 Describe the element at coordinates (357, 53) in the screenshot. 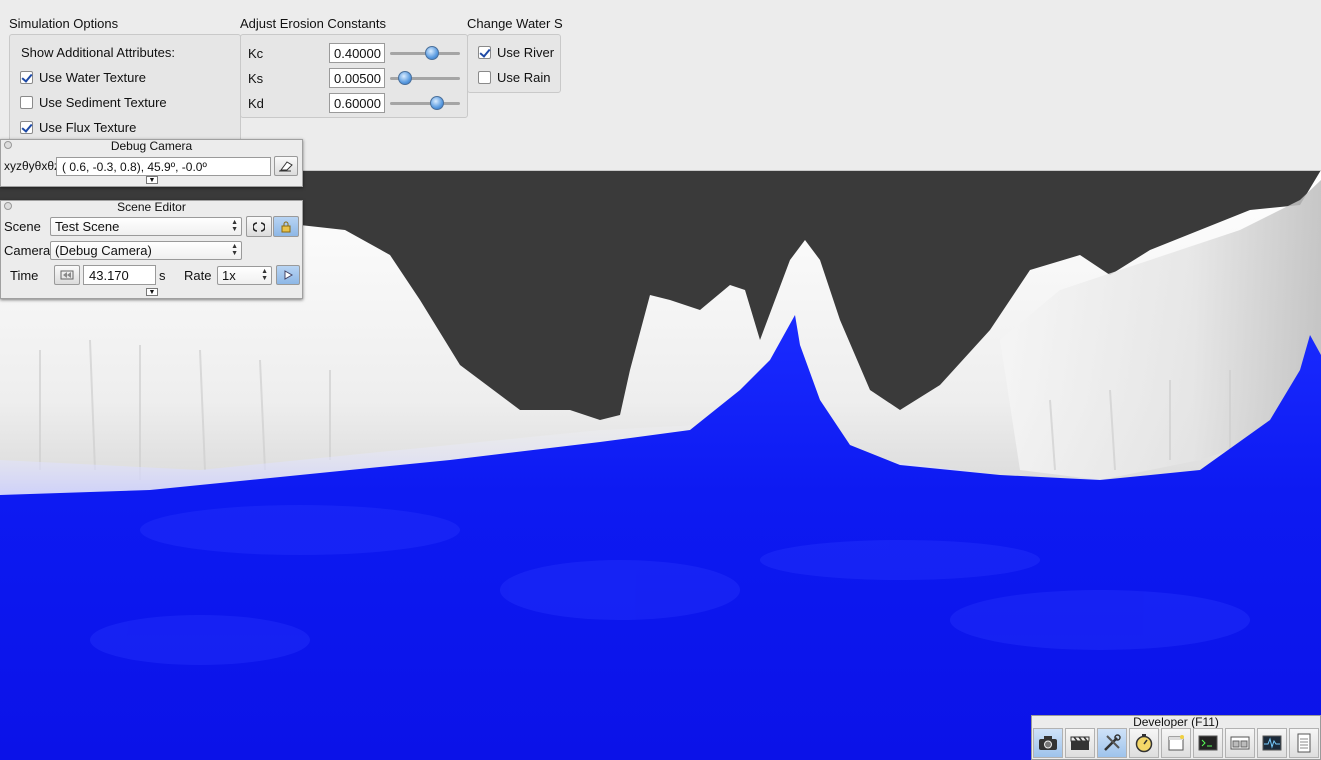

I see `kc-value-field: 0.40000` at that location.